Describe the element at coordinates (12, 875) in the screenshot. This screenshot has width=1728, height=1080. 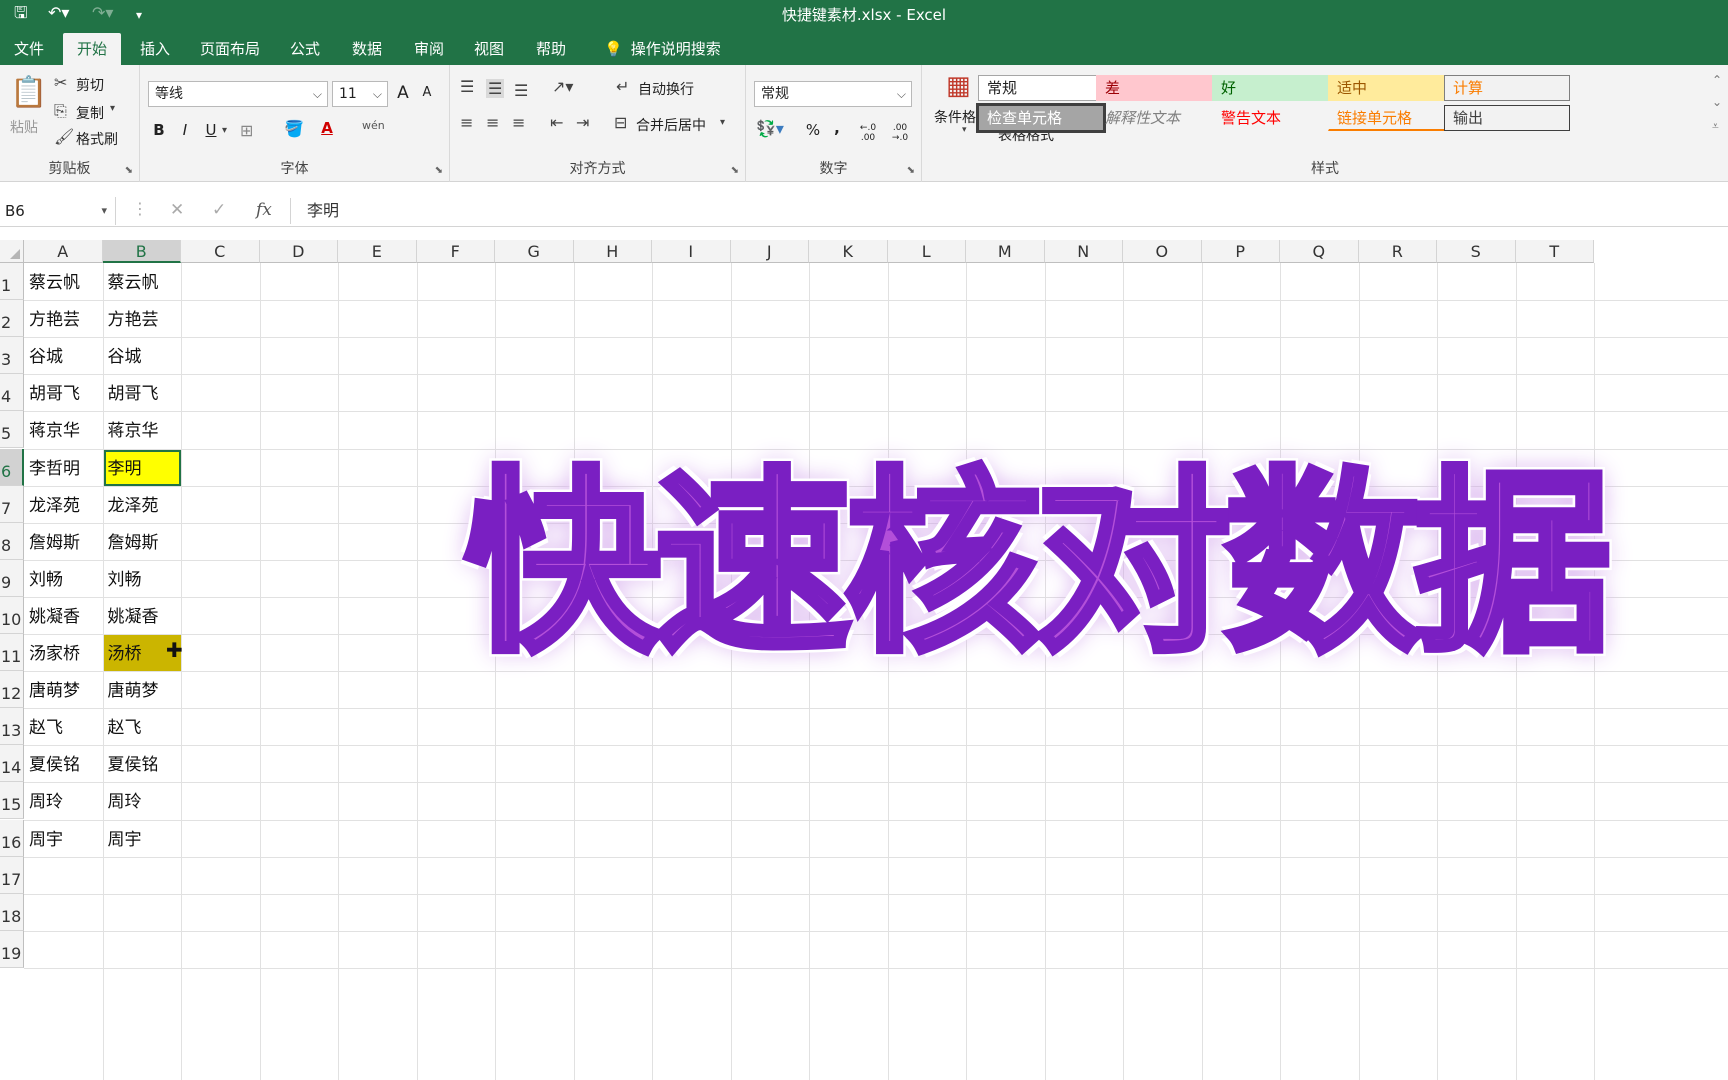
I see `row-header-17: 17` at that location.